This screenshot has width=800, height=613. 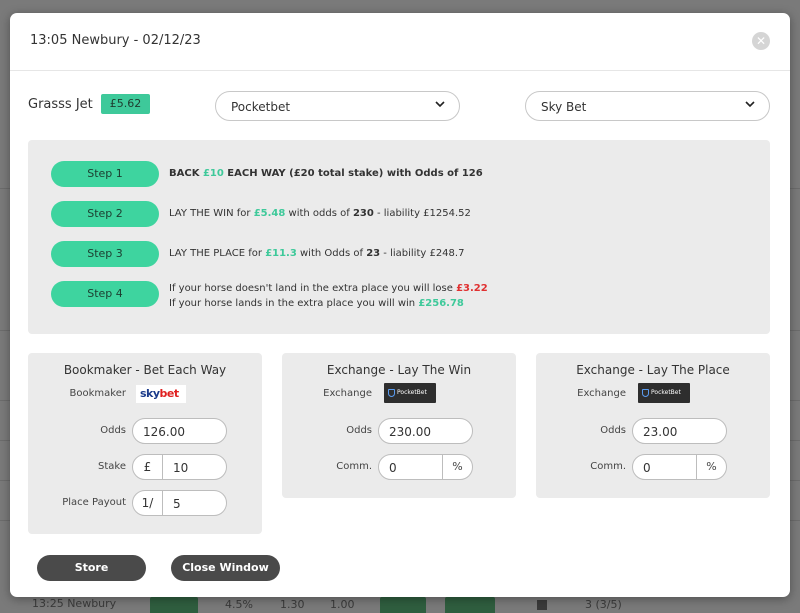 I want to click on bg-row-value: 1.30, so click(x=292, y=604).